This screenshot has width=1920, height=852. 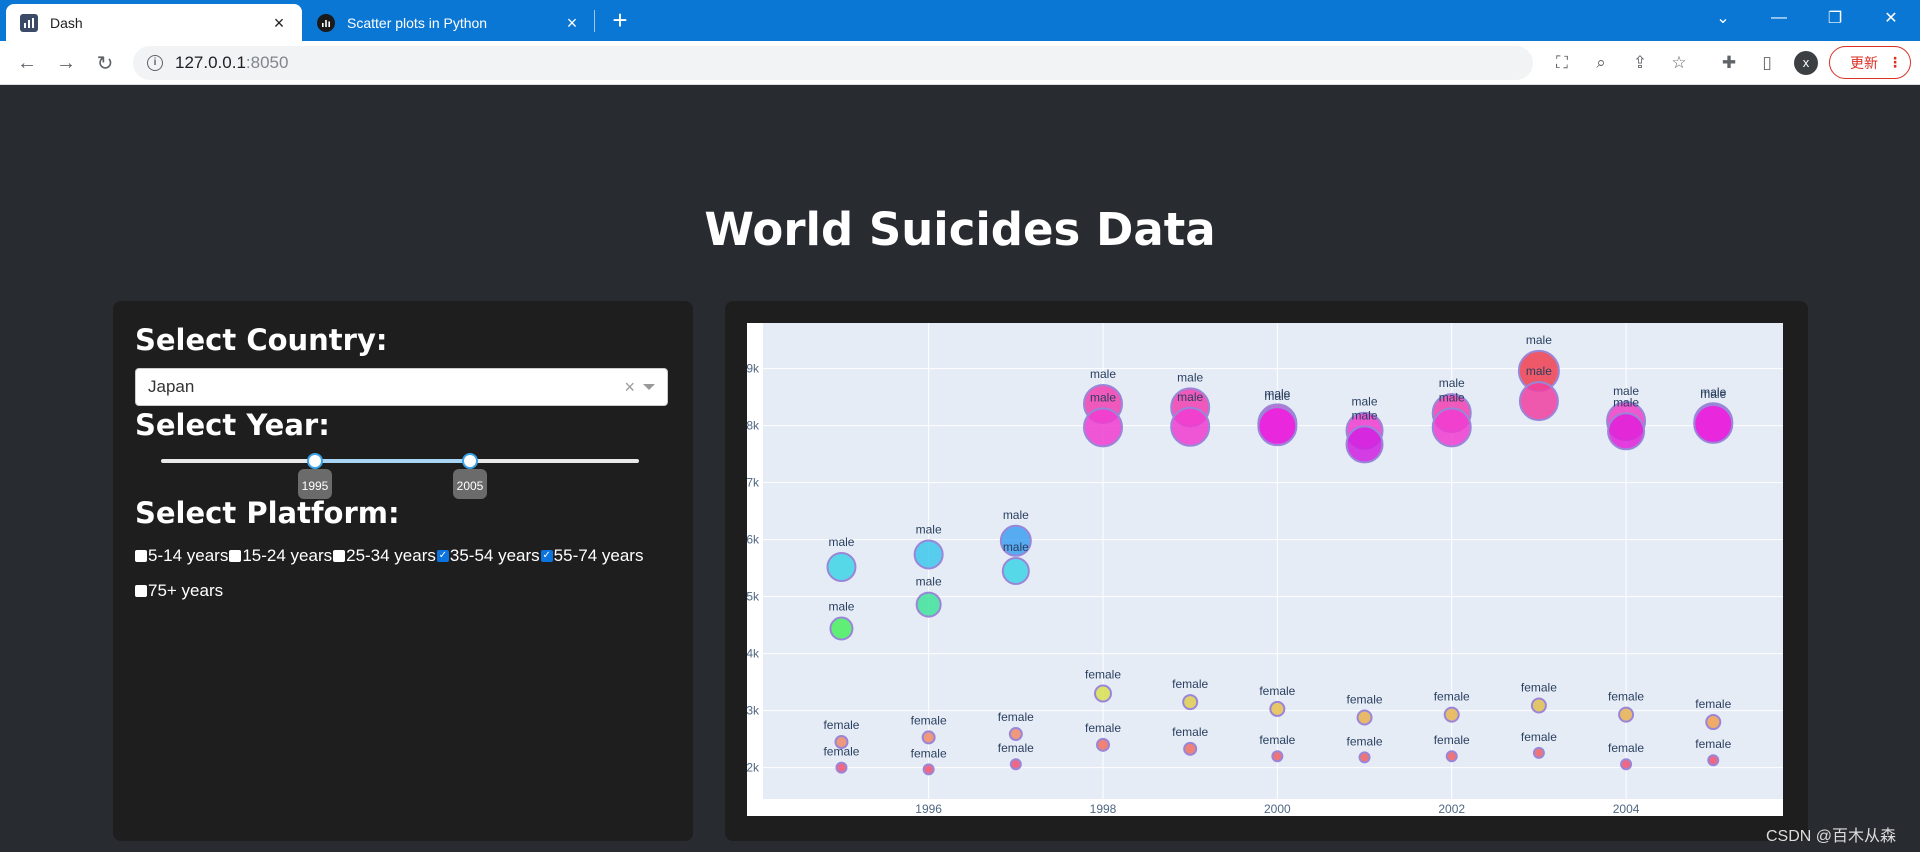 I want to click on update-label: 更新, so click(x=1864, y=62).